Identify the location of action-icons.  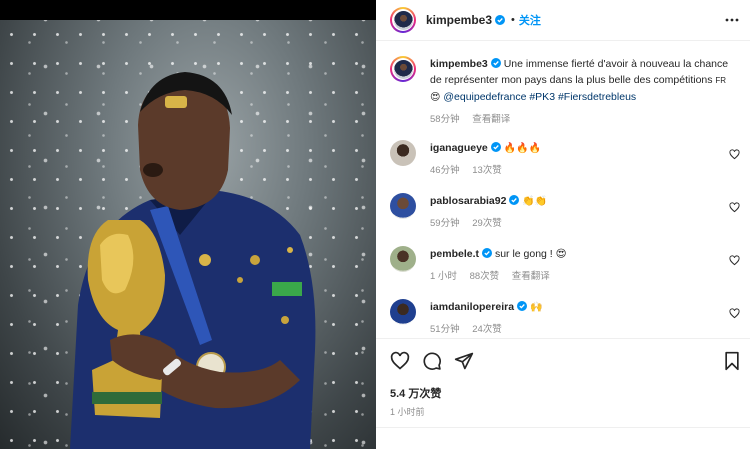
(432, 362).